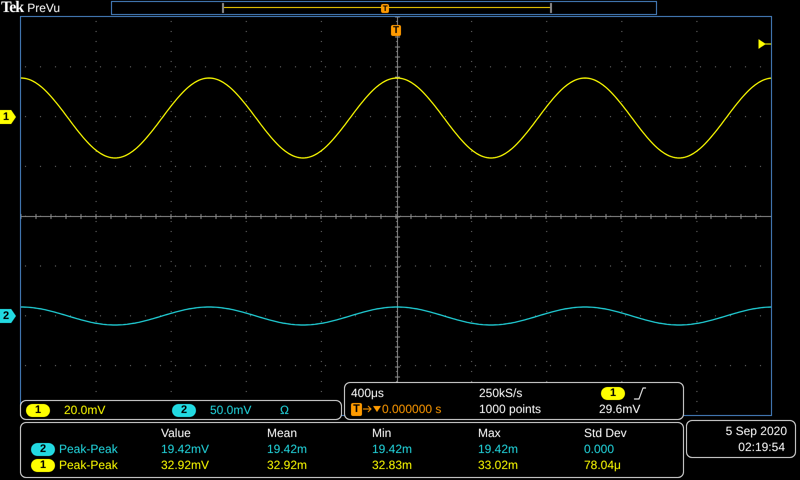 This screenshot has height=480, width=800. I want to click on termination-label: Ω, so click(284, 410).